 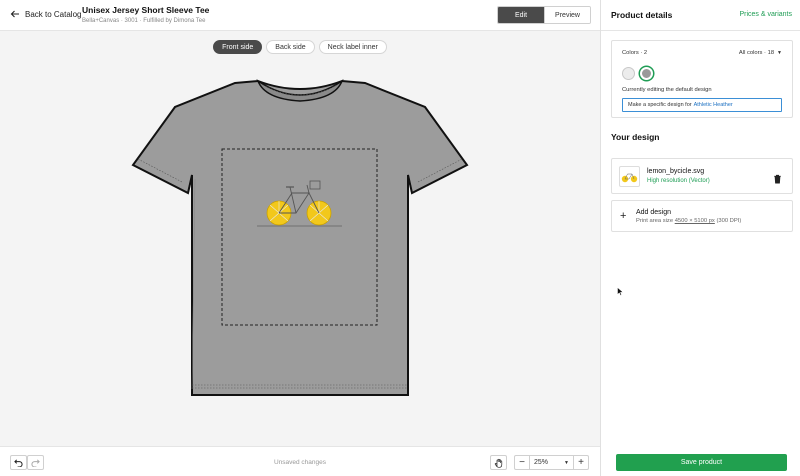 I want to click on zoom-control: − 25% ▼ +, so click(x=551, y=462).